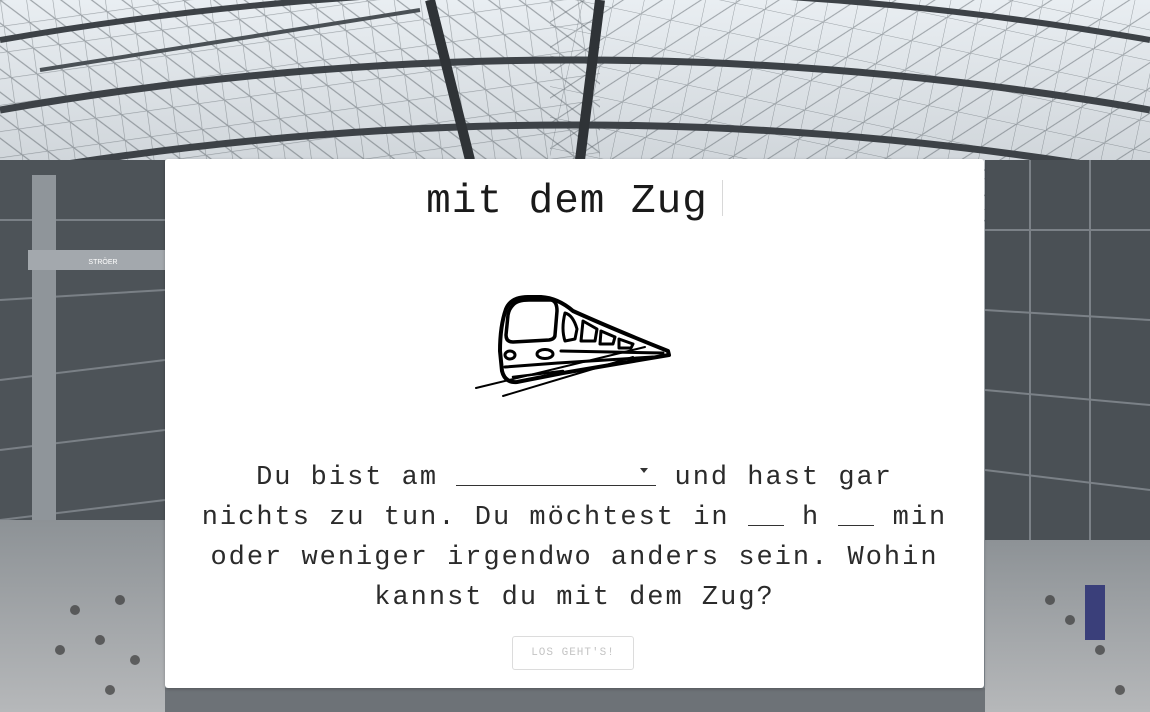 The width and height of the screenshot is (1150, 712). I want to click on prompt-text-1: Du bist am, so click(347, 478).